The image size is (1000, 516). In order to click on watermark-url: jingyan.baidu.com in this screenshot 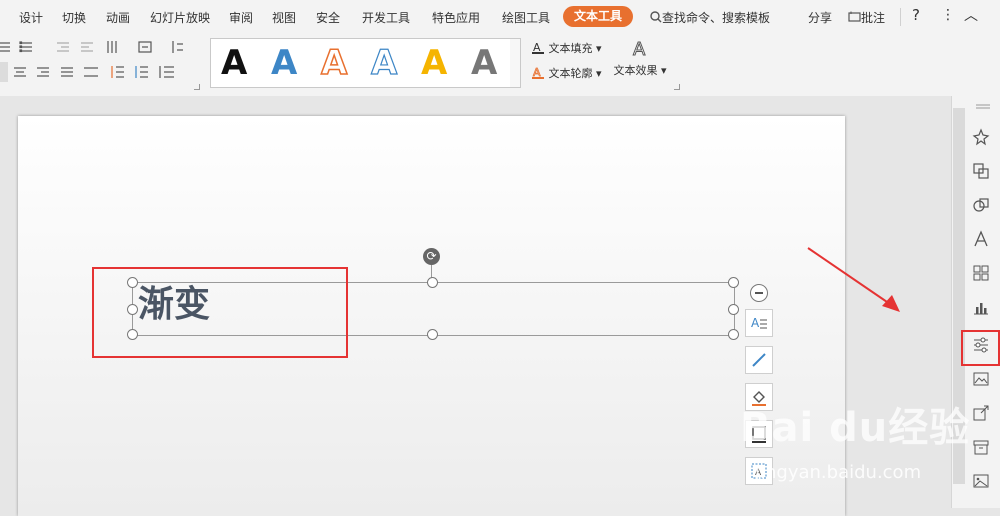, I will do `click(838, 472)`.